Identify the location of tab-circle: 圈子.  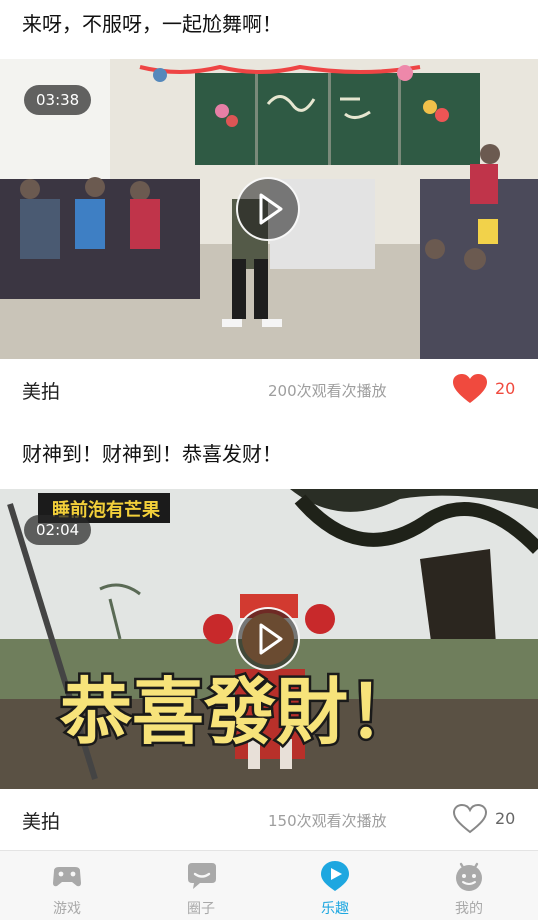
(201, 886).